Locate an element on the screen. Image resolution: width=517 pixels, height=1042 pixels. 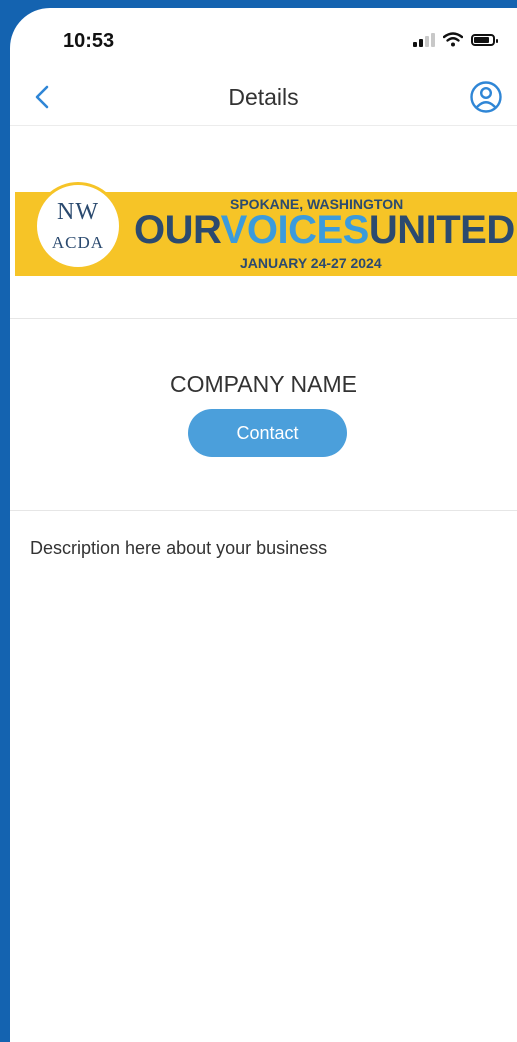
status-bar: 10:53 is located at coordinates (263, 38).